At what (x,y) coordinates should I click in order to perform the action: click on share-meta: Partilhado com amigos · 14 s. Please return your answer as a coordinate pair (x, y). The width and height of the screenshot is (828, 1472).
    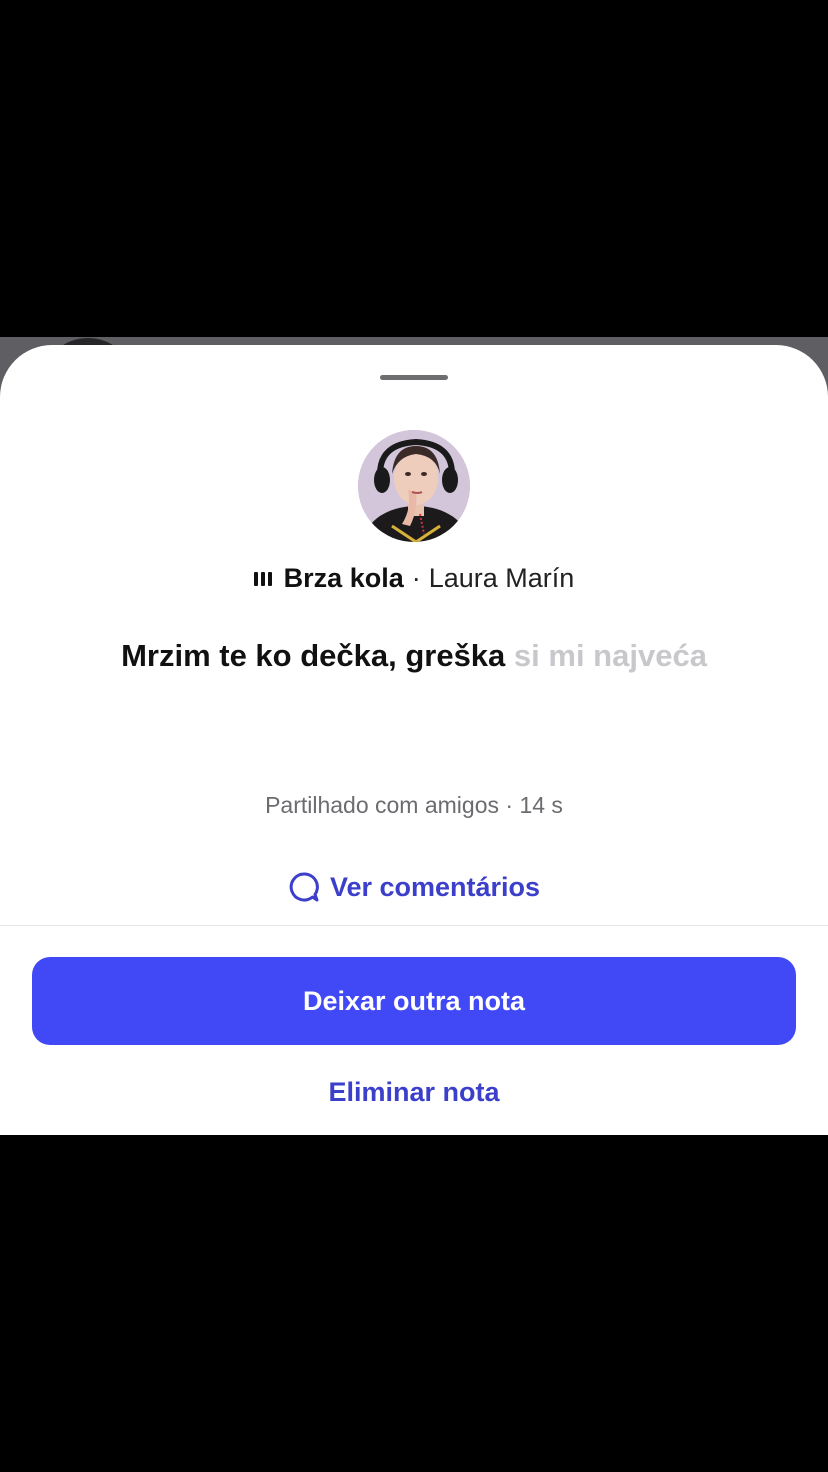
    Looking at the image, I should click on (414, 805).